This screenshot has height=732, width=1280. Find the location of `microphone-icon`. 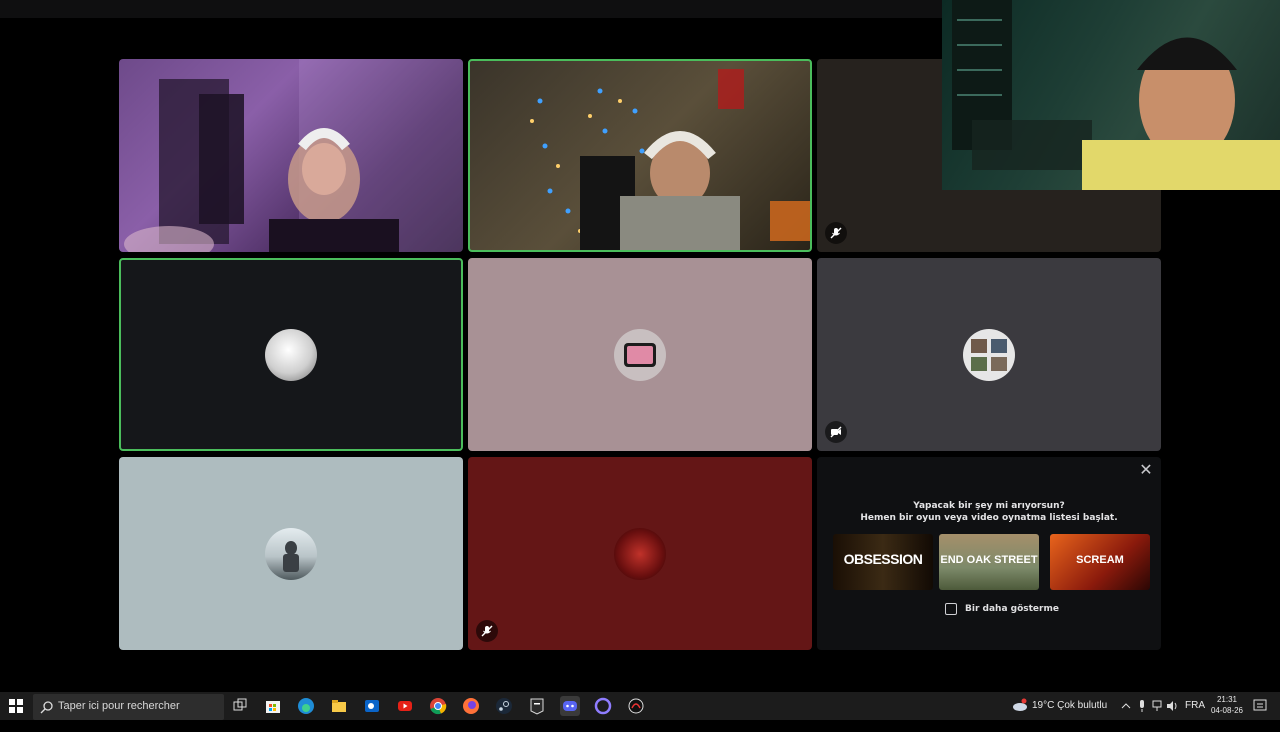

microphone-icon is located at coordinates (1142, 706).